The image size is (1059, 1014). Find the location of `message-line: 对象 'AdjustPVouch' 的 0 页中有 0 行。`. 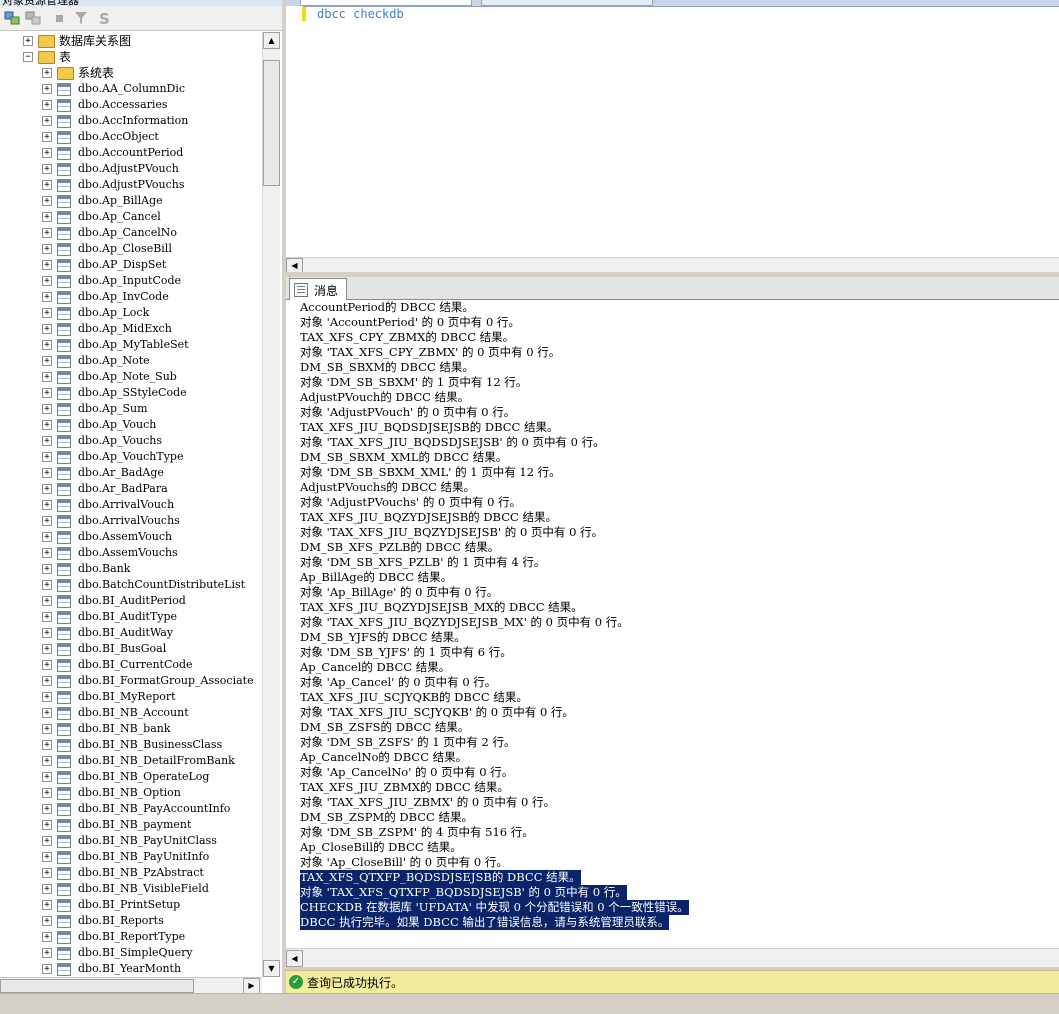

message-line: 对象 'AdjustPVouch' 的 0 页中有 0 行。 is located at coordinates (407, 412).